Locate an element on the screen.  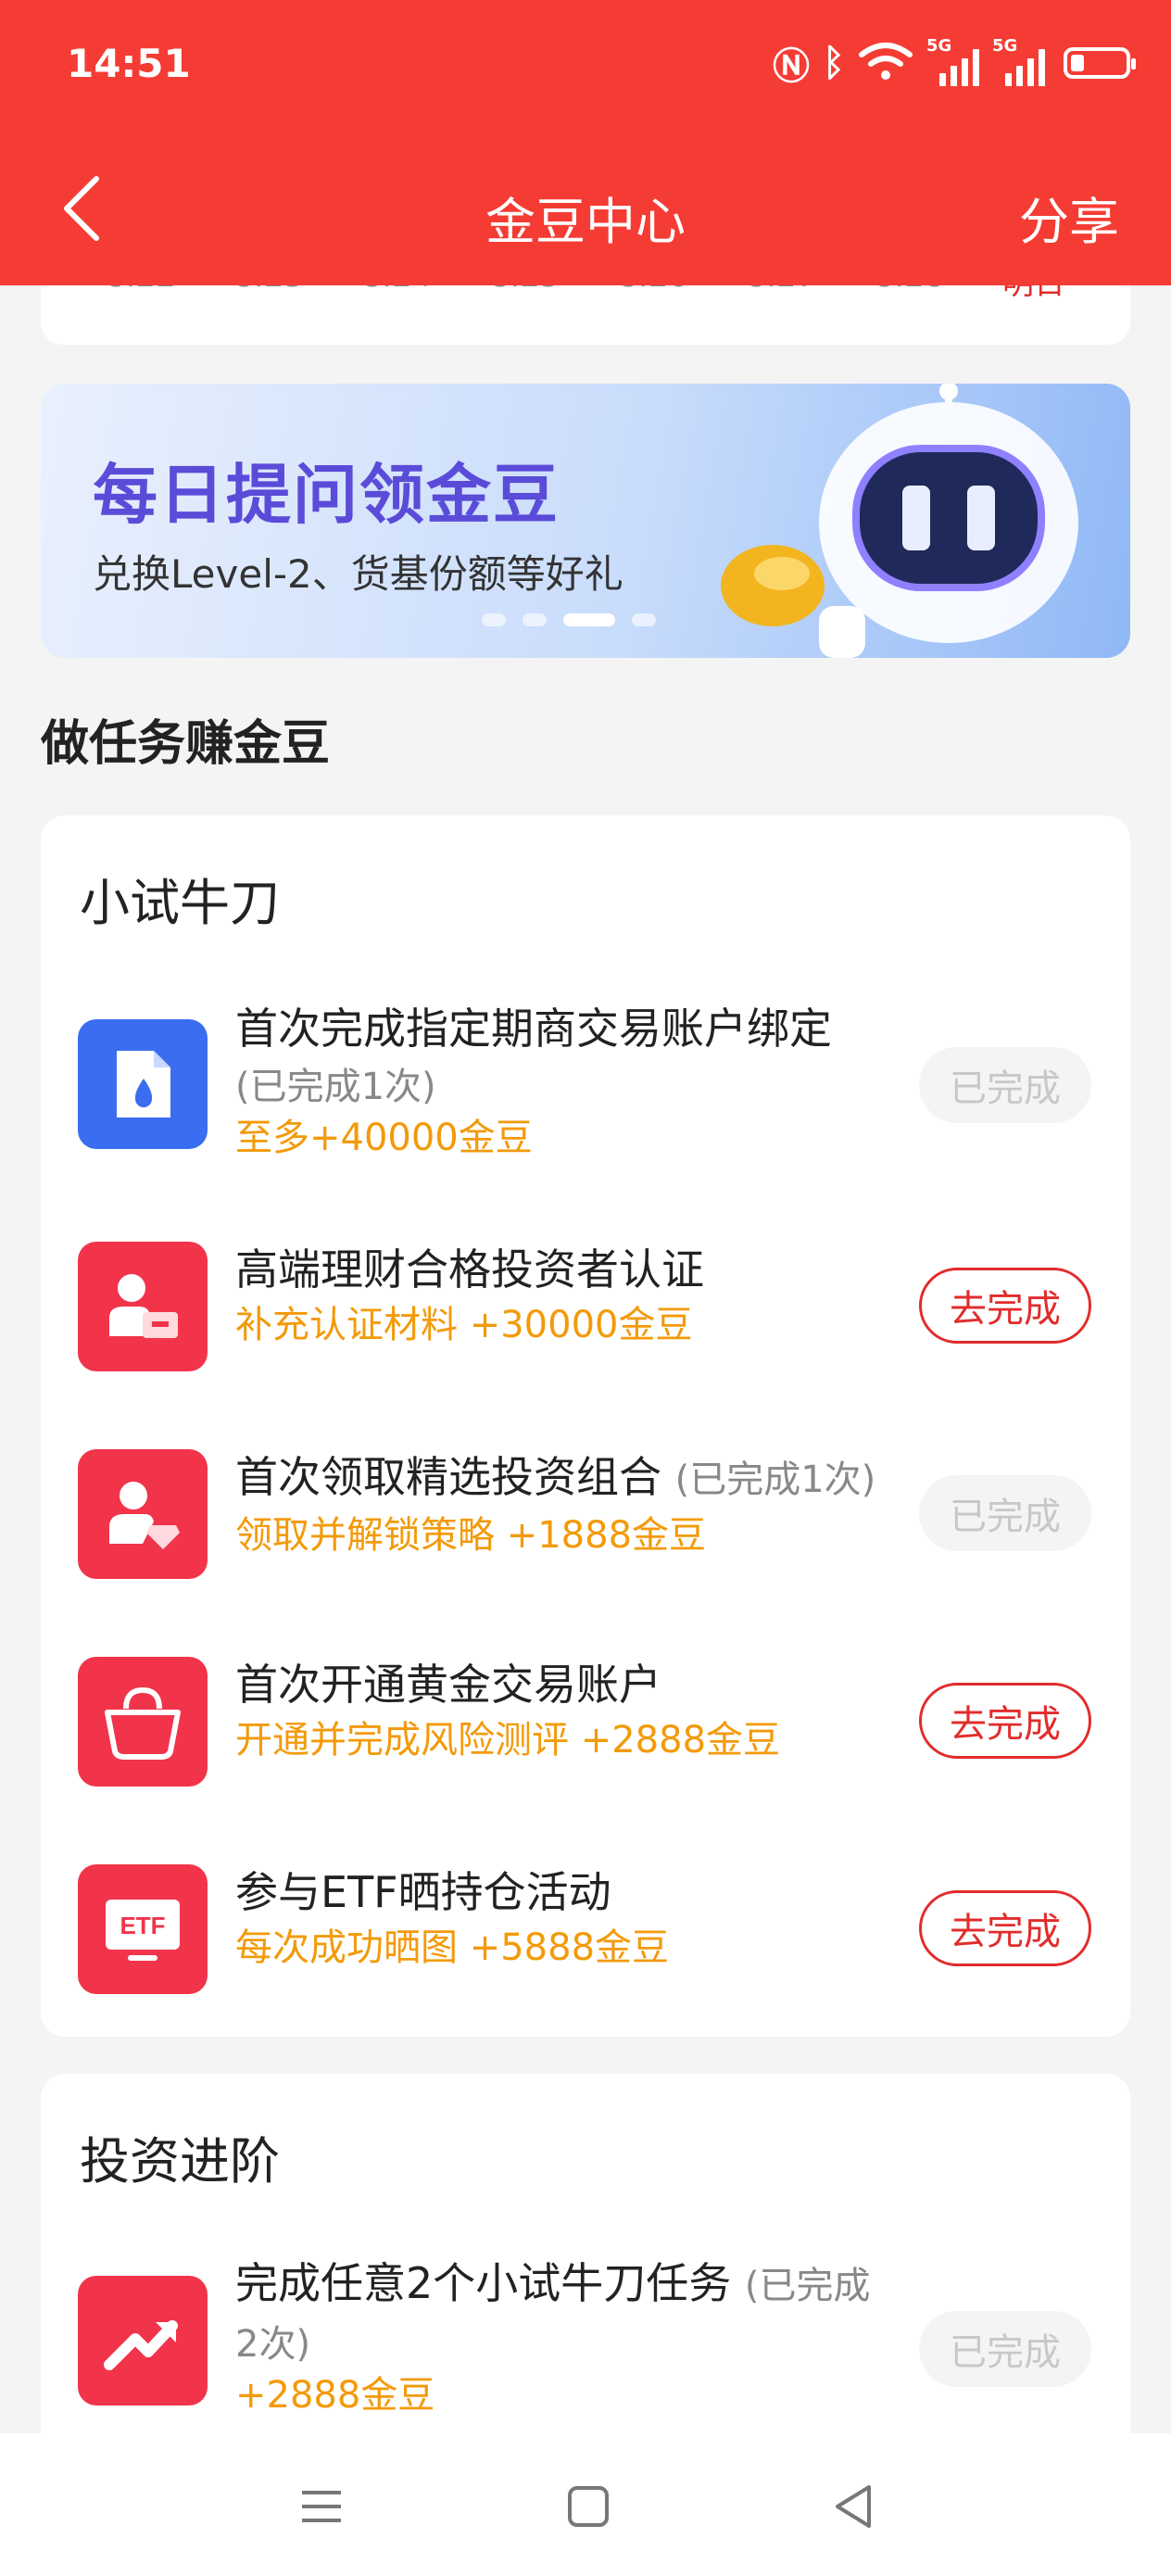
home-button is located at coordinates (589, 2506).